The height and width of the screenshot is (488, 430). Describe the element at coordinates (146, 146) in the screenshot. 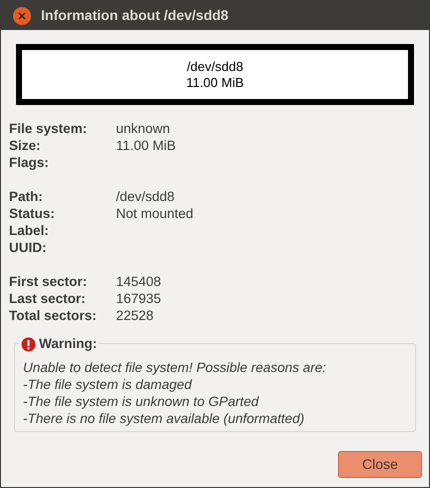

I see `field-value: 11.00 MiB` at that location.